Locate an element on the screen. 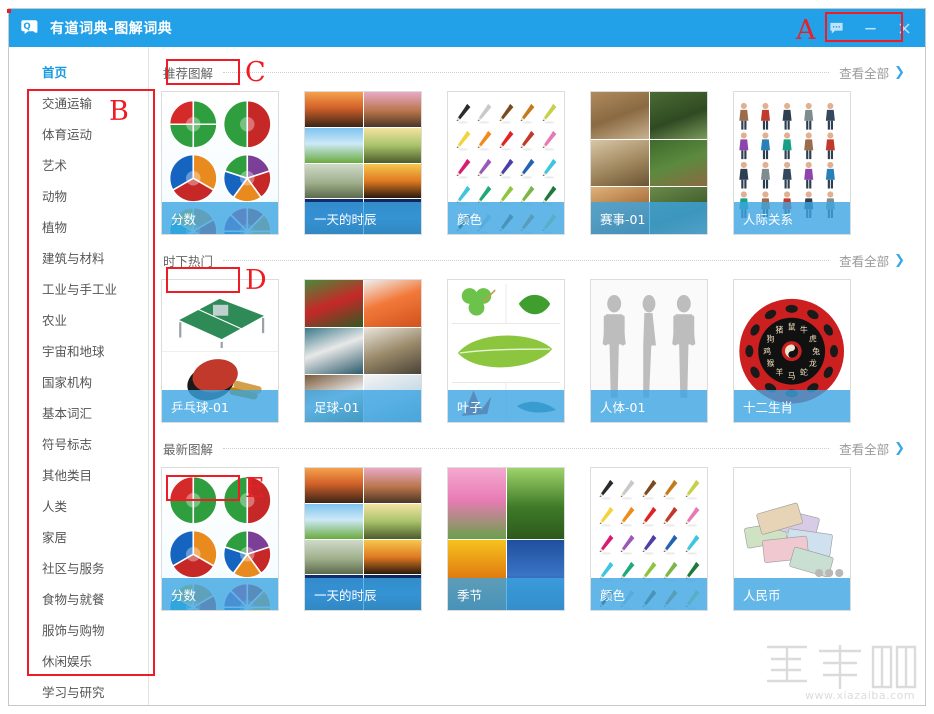  close-icon is located at coordinates (904, 28).